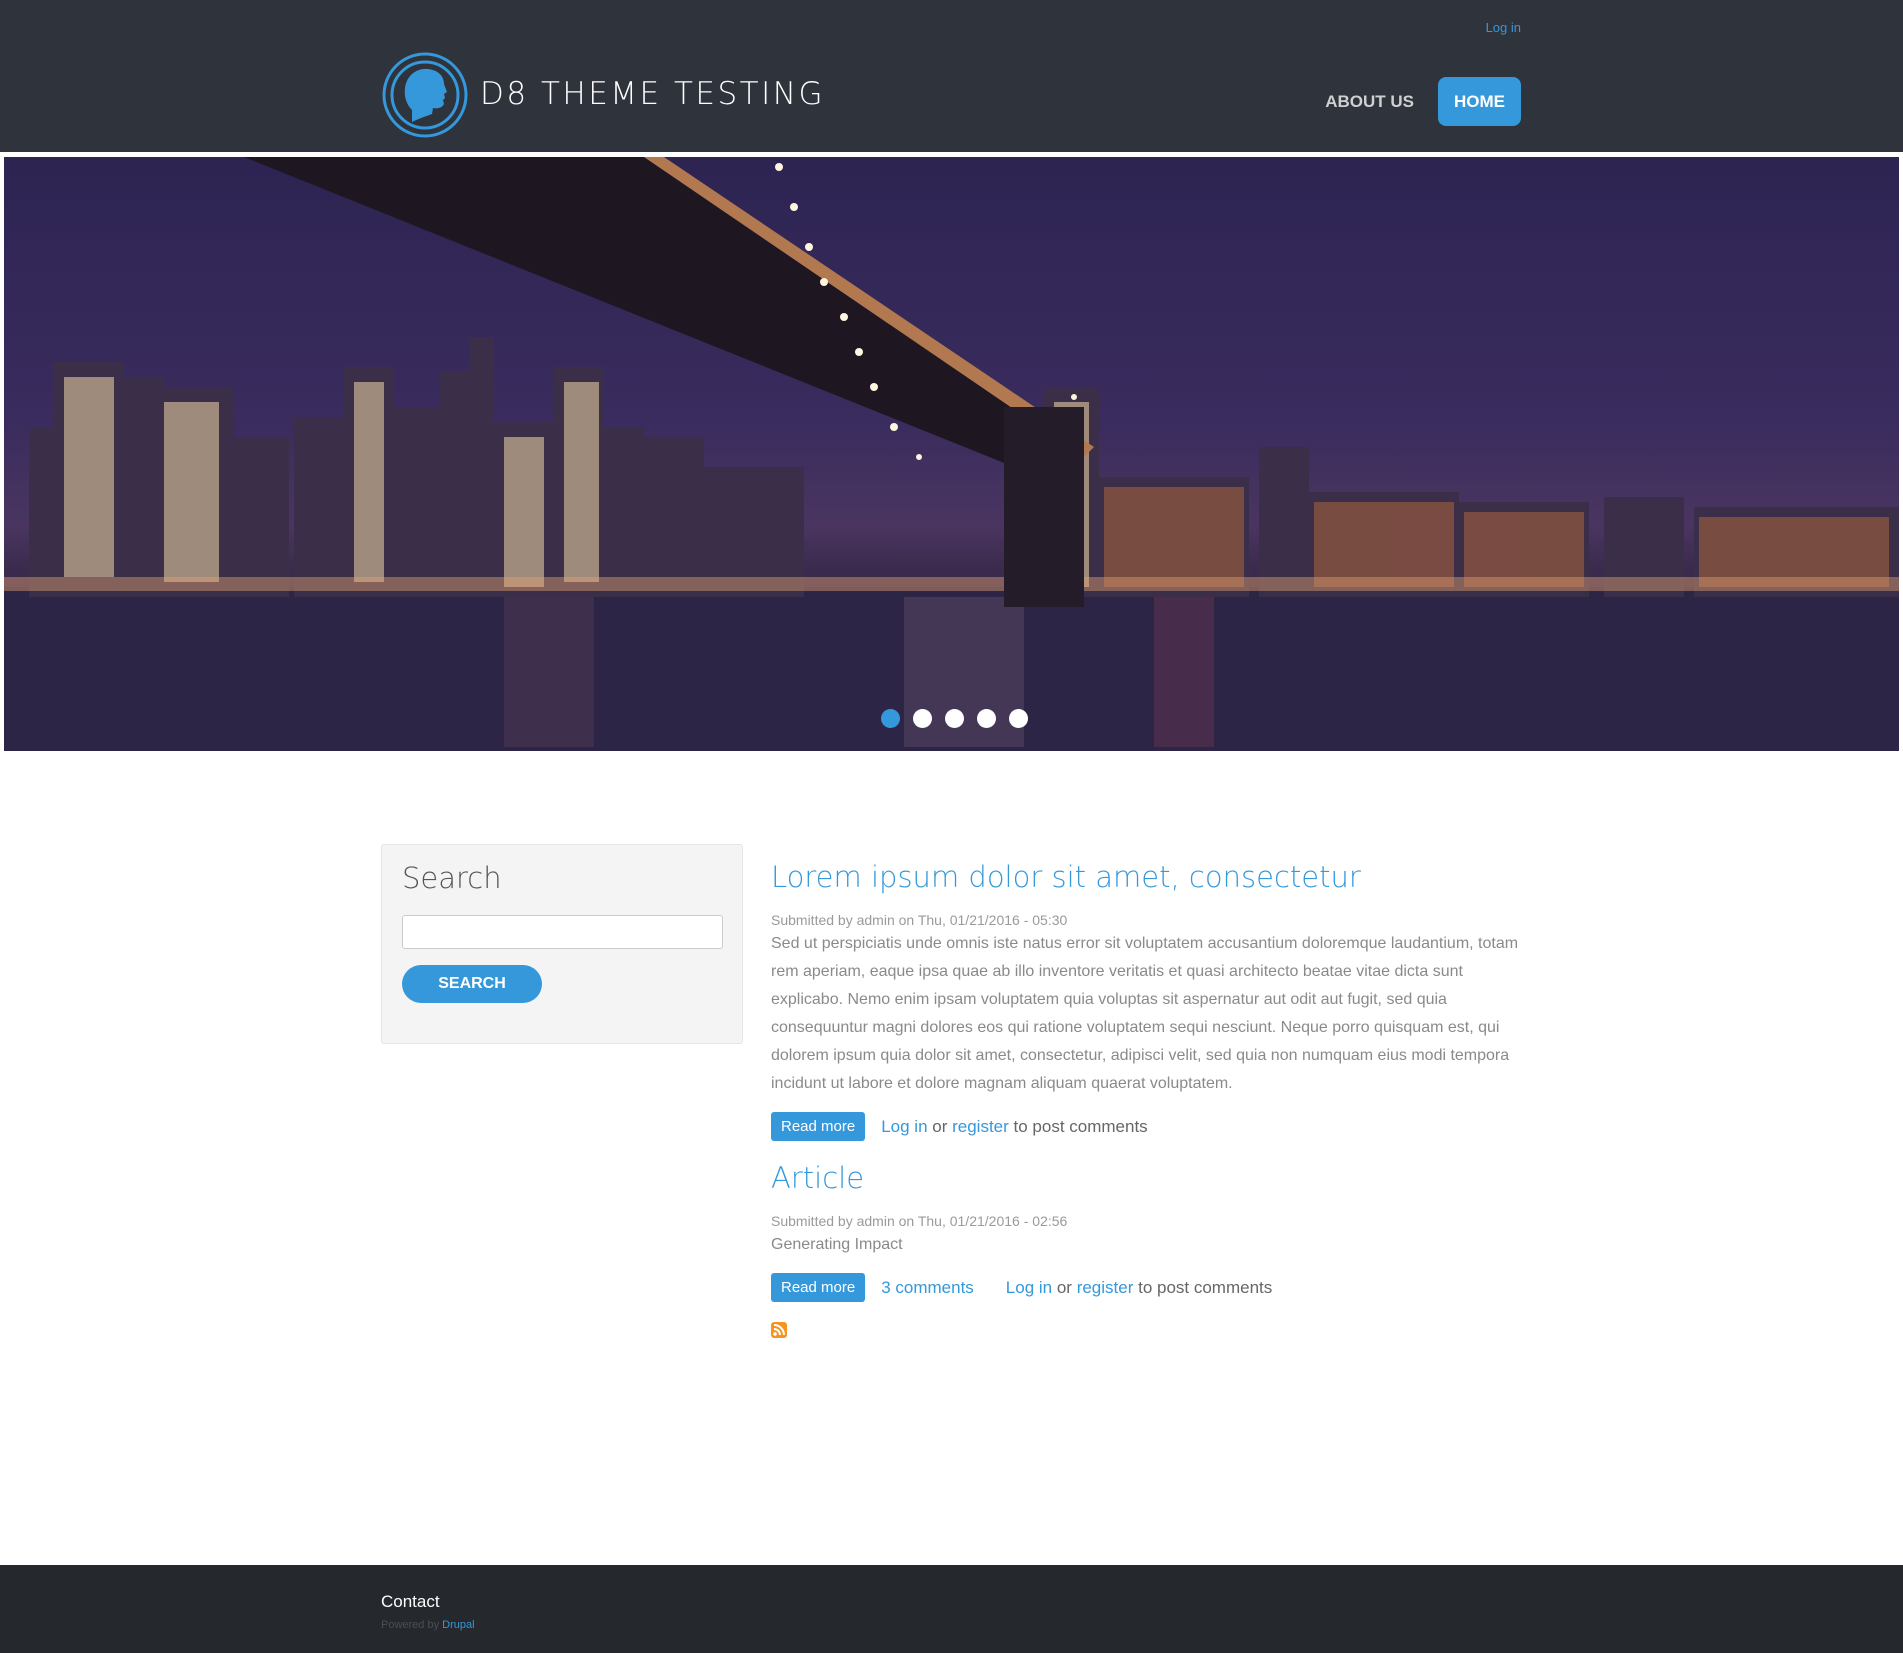 The width and height of the screenshot is (1903, 1653). What do you see at coordinates (452, 878) in the screenshot?
I see `search-block-title: Search` at bounding box center [452, 878].